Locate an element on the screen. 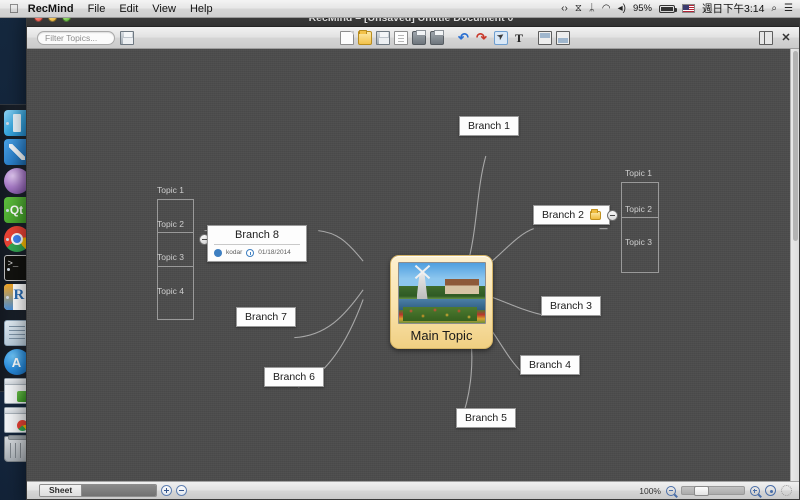  battery-percent-label: 95% is located at coordinates (642, 8).